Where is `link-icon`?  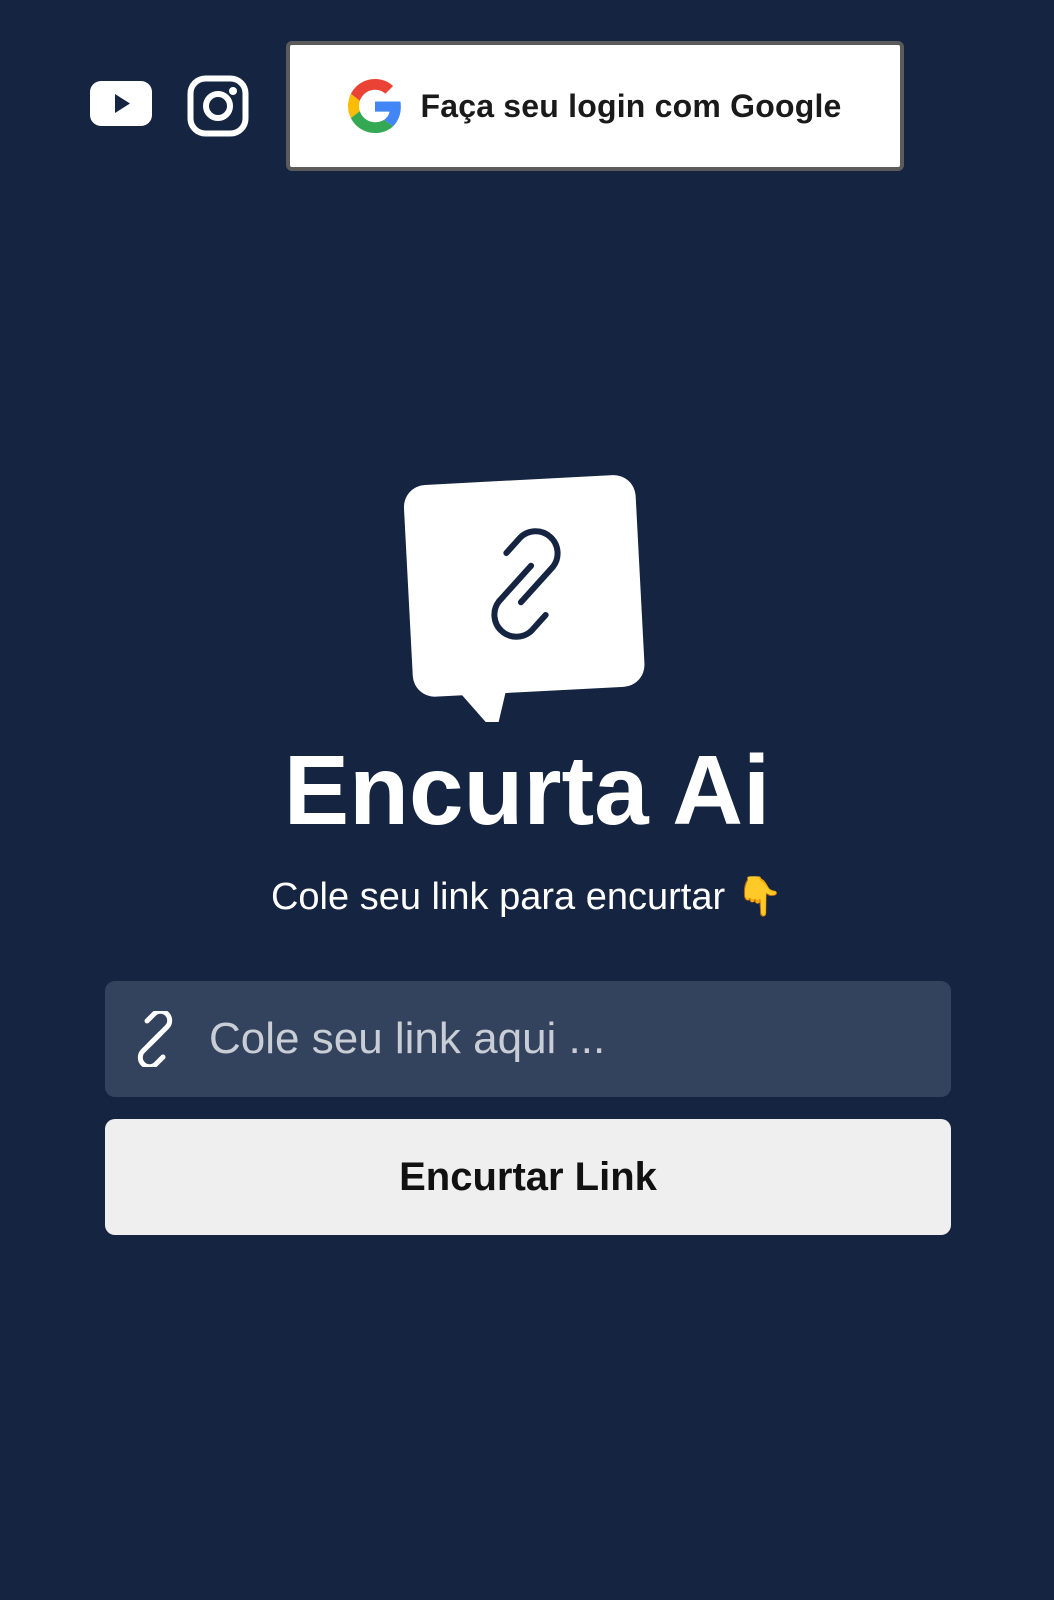 link-icon is located at coordinates (155, 1039).